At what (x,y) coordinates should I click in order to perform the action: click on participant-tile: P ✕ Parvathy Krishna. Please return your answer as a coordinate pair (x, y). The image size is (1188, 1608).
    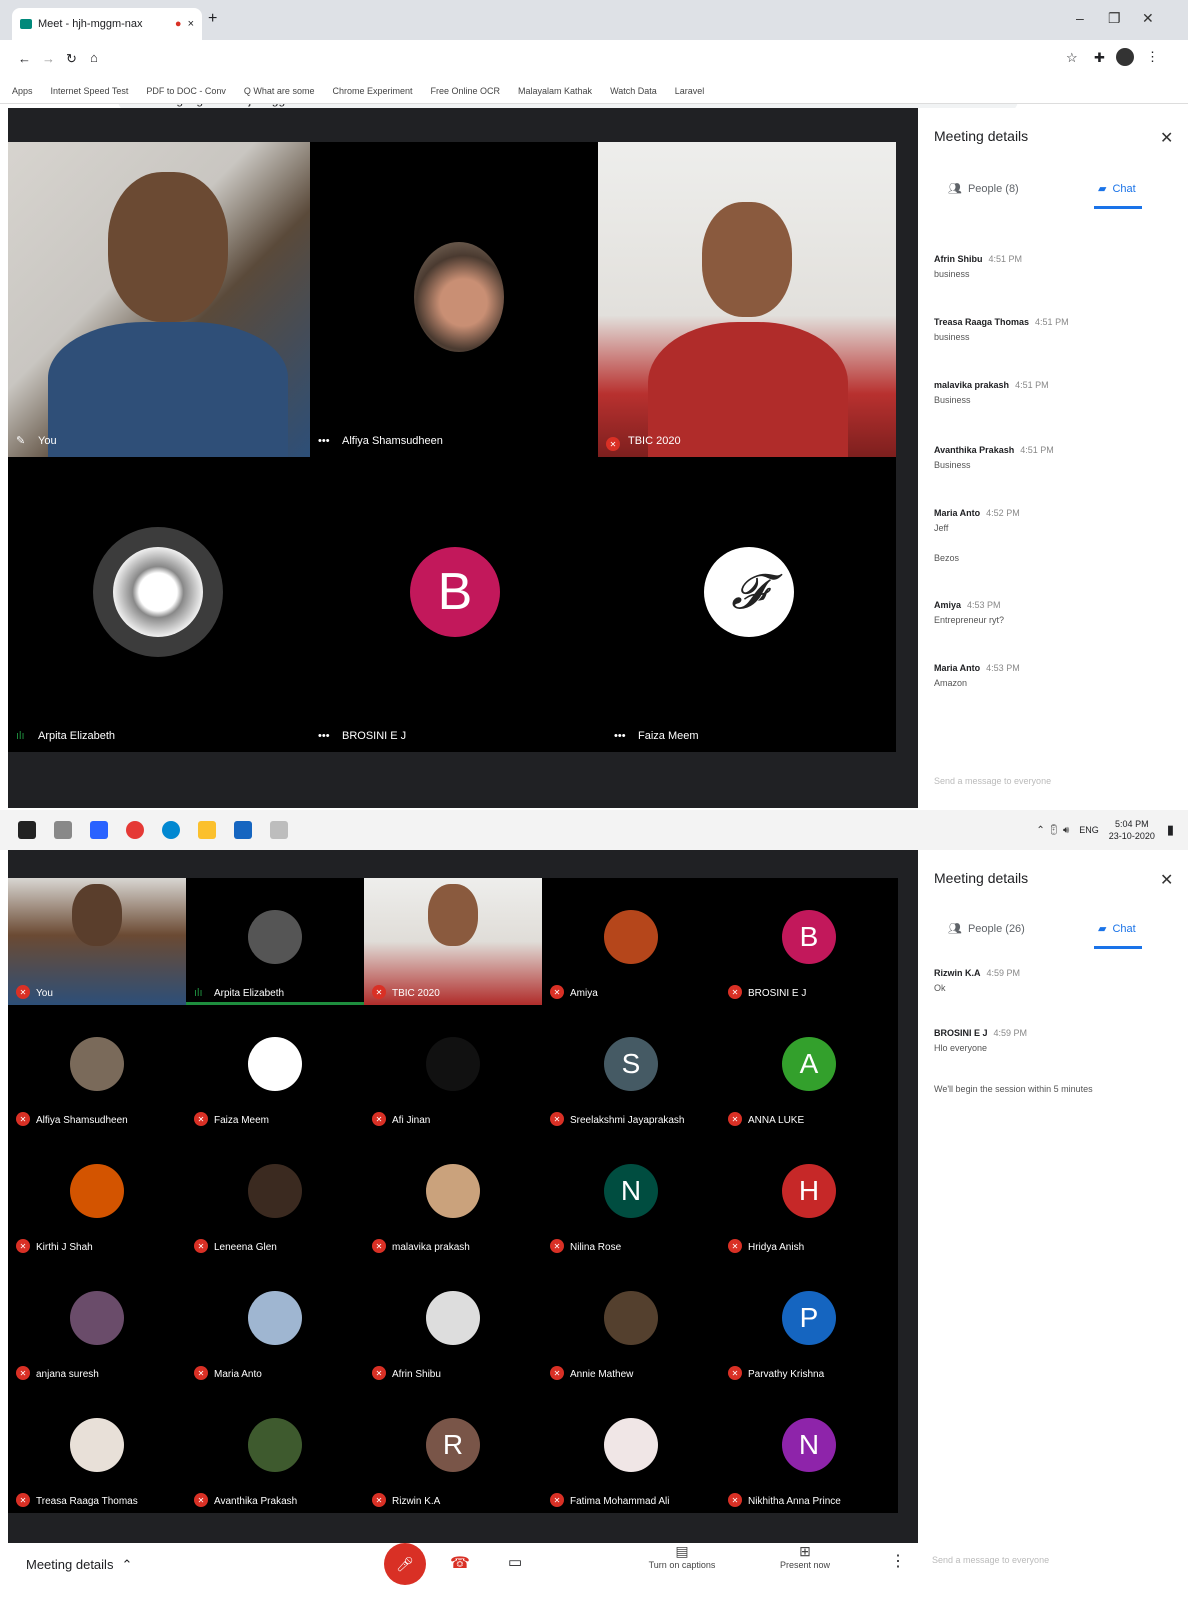
    Looking at the image, I should click on (809, 1322).